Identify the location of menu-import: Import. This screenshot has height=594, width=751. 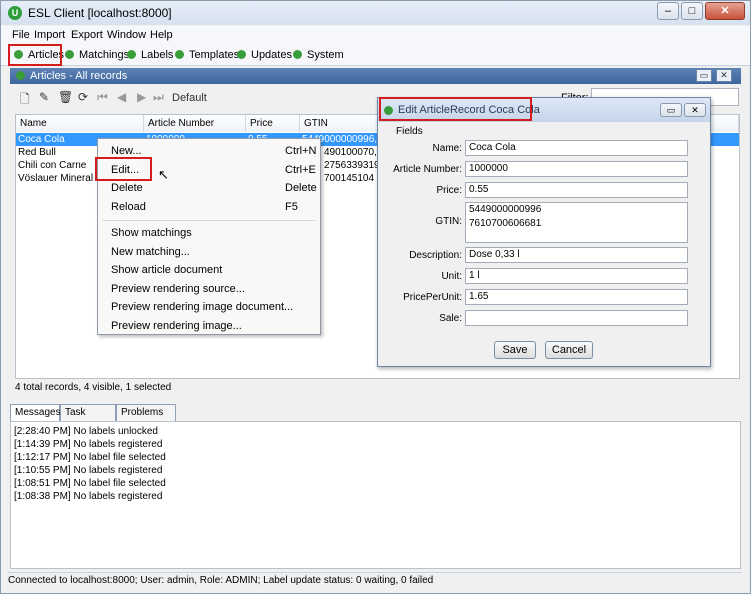
(49, 35).